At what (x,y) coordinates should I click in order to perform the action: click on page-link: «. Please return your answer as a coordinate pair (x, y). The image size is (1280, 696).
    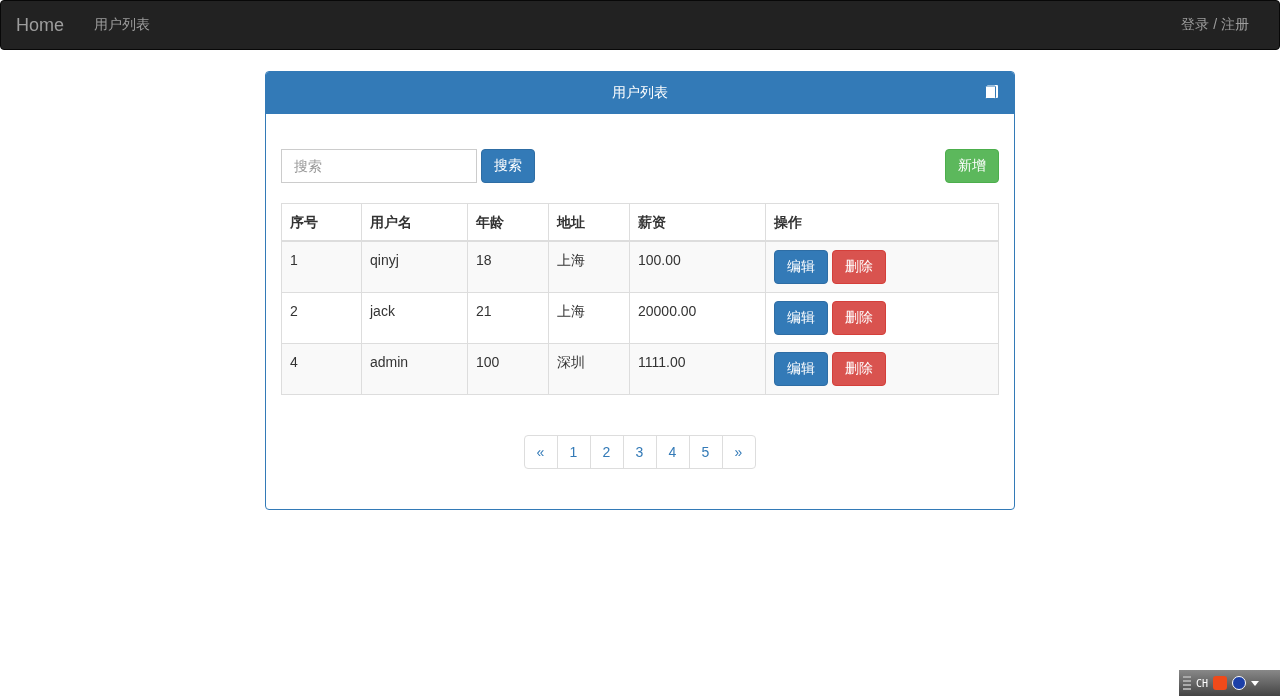
    Looking at the image, I should click on (540, 452).